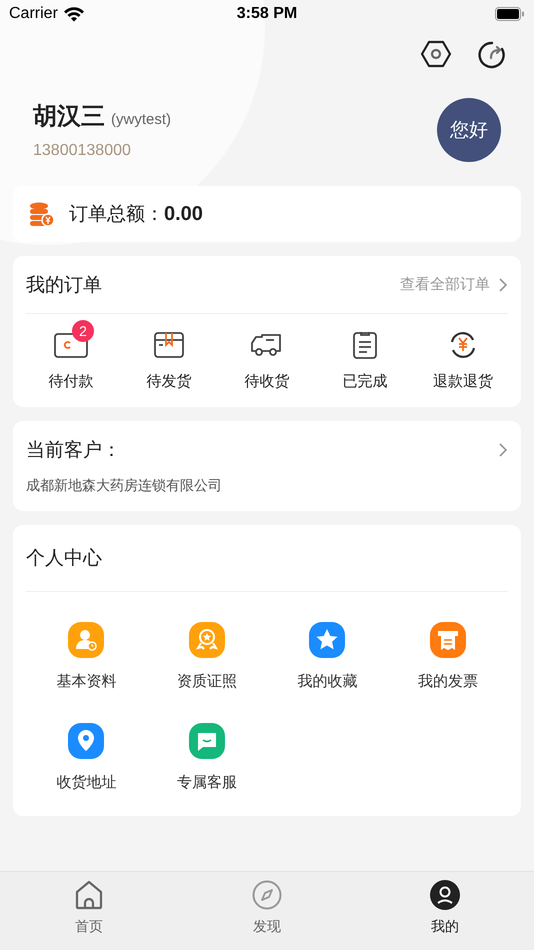 Image resolution: width=534 pixels, height=950 pixels. I want to click on menu-item: 收货地址, so click(86, 757).